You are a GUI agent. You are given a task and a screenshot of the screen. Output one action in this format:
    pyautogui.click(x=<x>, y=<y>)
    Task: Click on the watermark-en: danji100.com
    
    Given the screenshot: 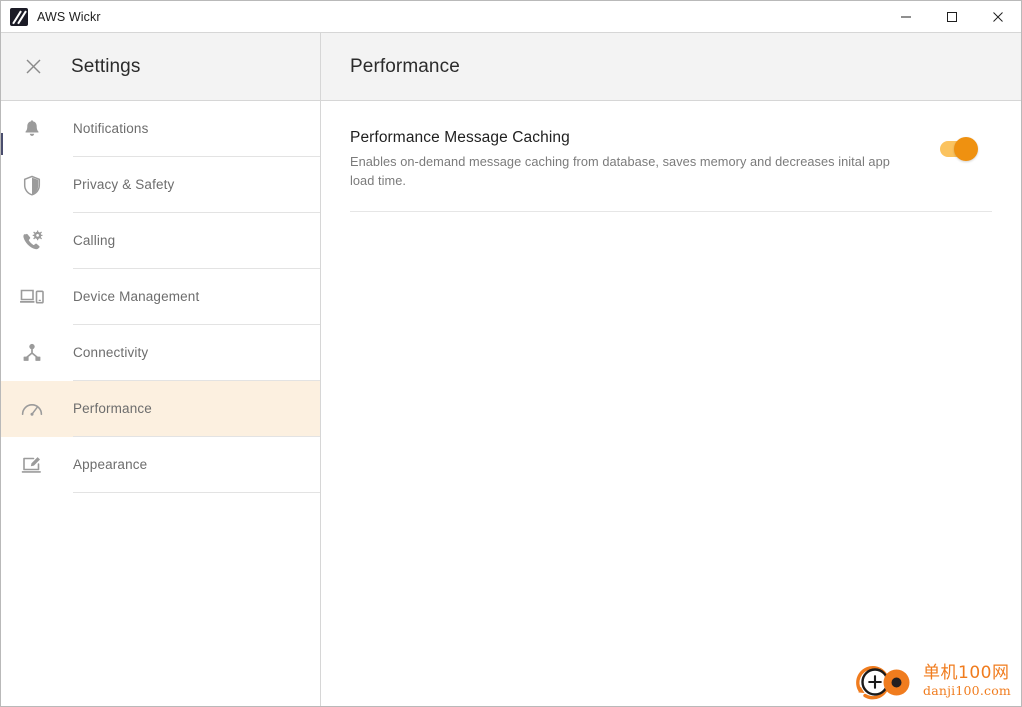 What is the action you would take?
    pyautogui.click(x=967, y=691)
    